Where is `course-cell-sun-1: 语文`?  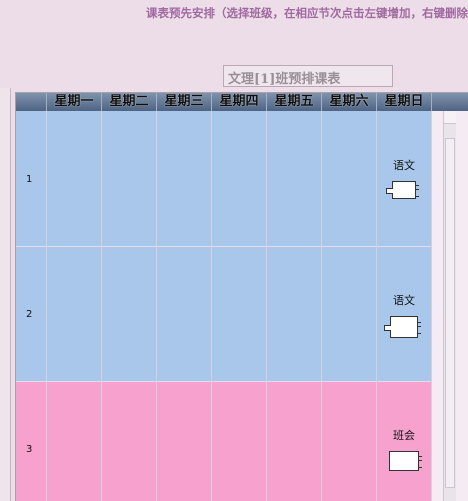 course-cell-sun-1: 语文 is located at coordinates (404, 180).